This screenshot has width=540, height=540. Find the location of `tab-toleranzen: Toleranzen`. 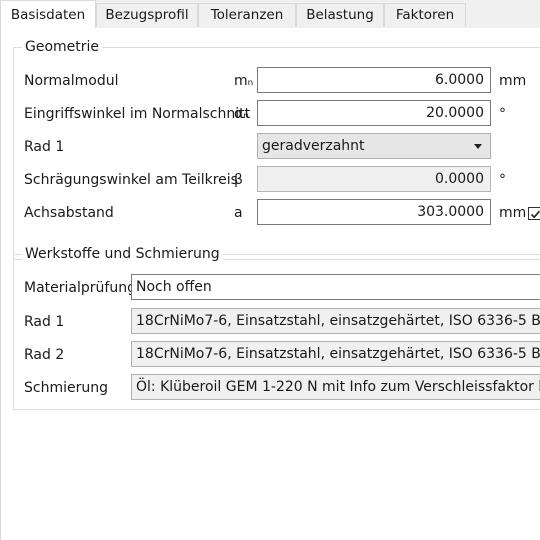

tab-toleranzen: Toleranzen is located at coordinates (247, 15).